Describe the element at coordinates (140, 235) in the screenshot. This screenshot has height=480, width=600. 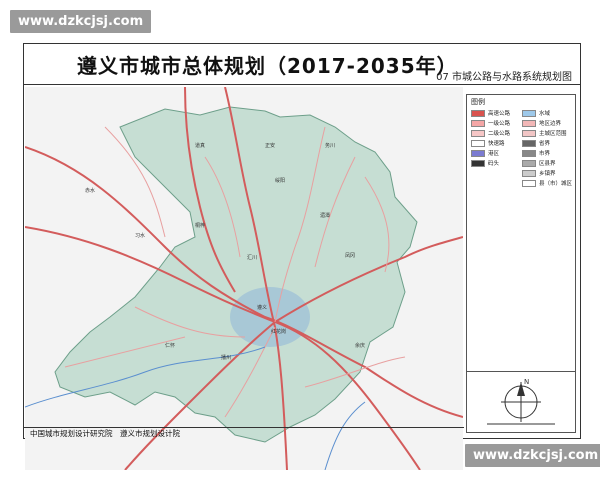
I see `label-xishui: 习水` at that location.